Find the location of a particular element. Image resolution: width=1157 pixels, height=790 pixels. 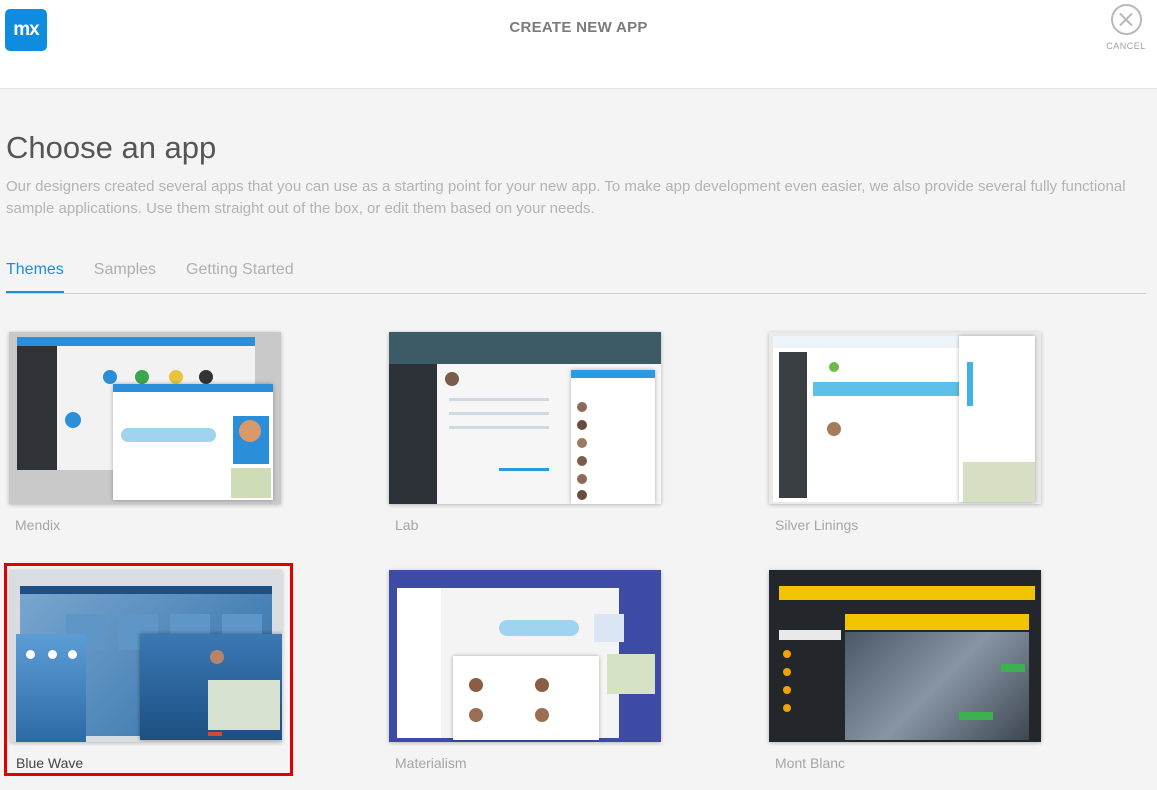

theme-name-mont-blanc: Mont Blanc is located at coordinates (810, 763).